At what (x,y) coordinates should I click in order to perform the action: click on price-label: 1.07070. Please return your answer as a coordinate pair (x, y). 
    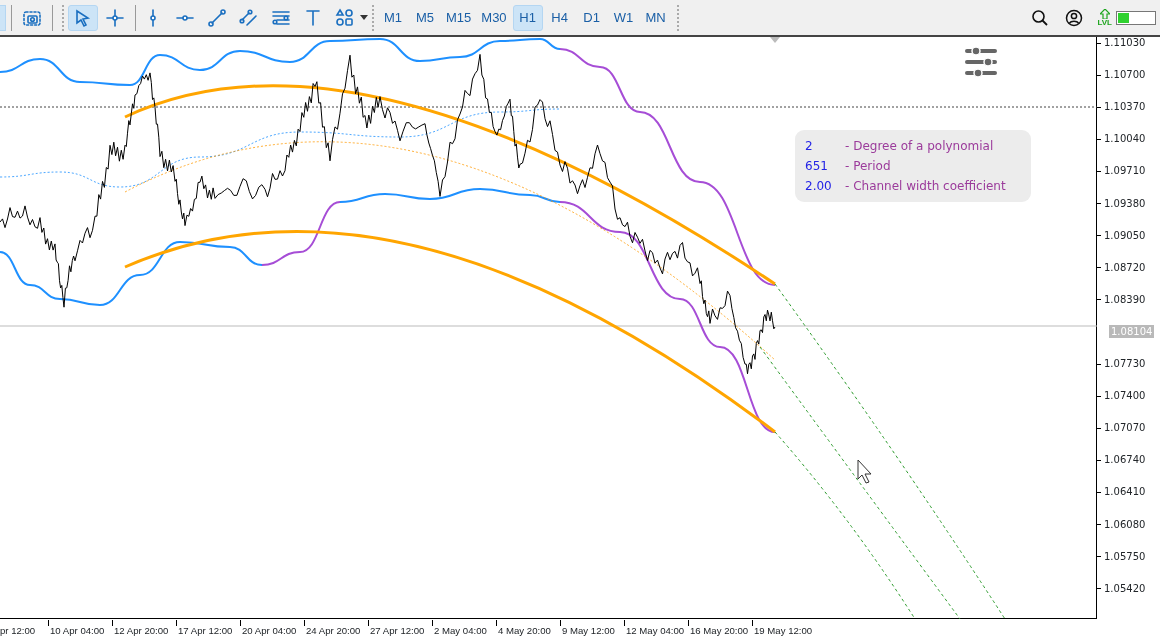
    Looking at the image, I should click on (1121, 428).